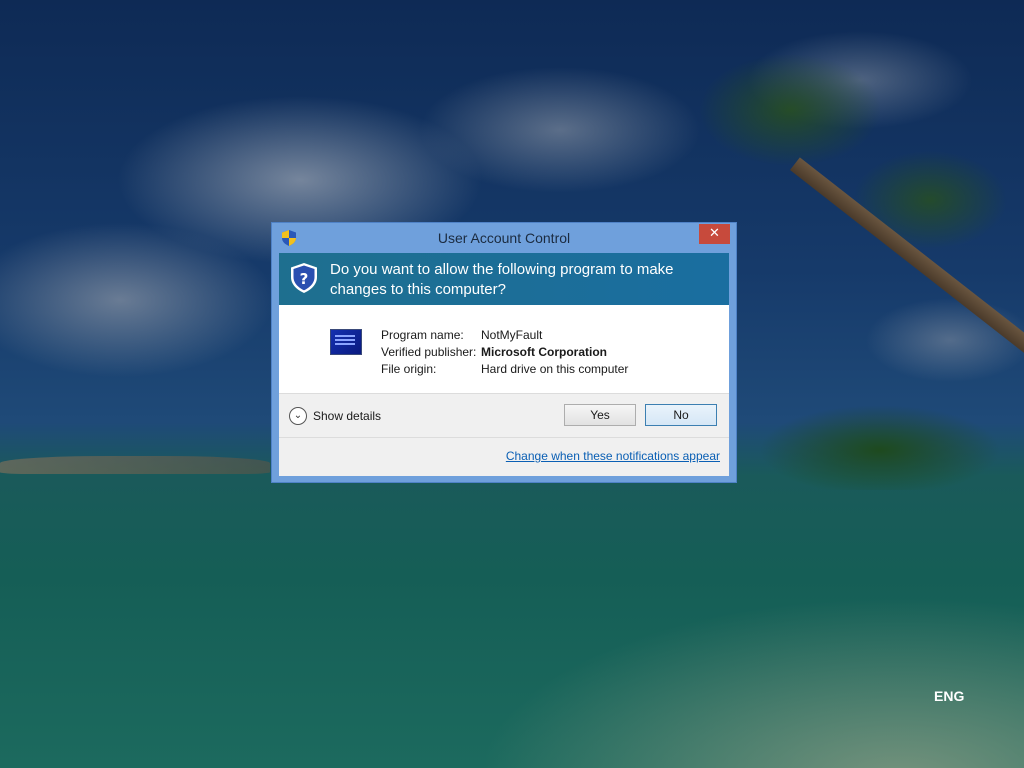 This screenshot has width=1024, height=768. I want to click on program-name-value: NotMyFault, so click(512, 335).